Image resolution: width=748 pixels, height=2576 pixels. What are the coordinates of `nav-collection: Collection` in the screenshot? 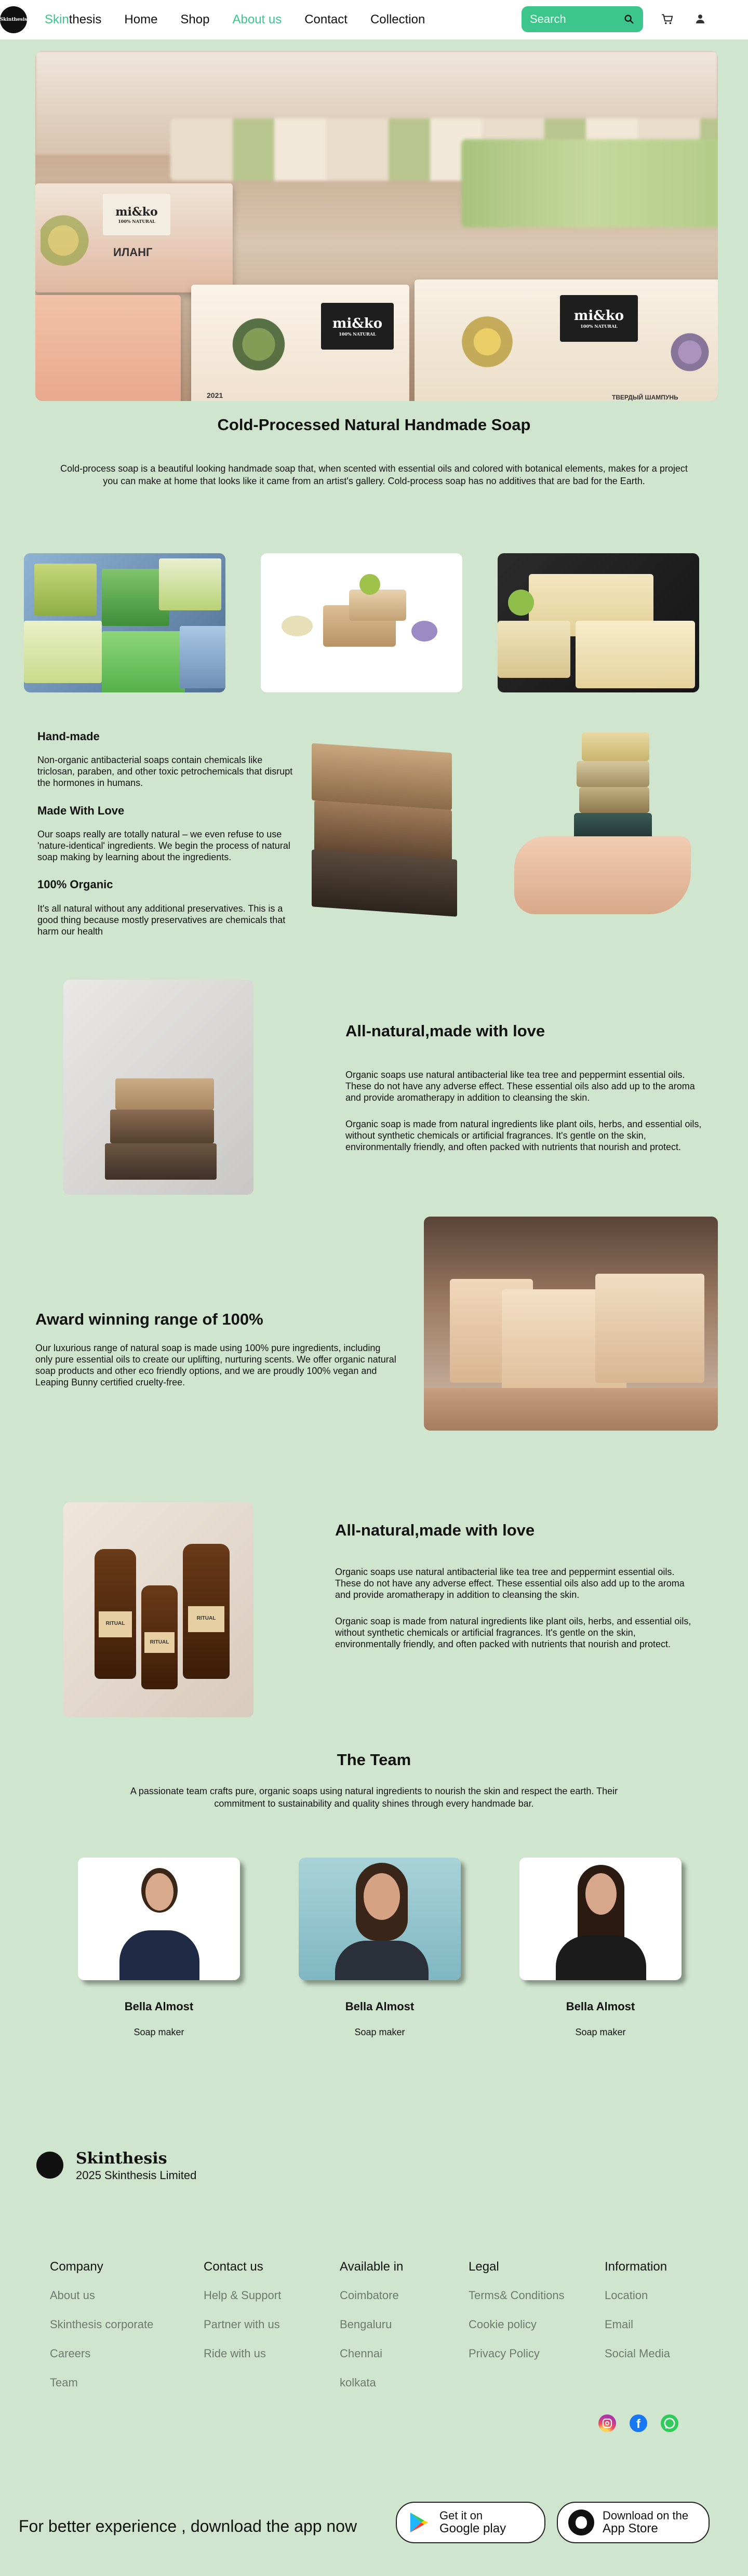 It's located at (398, 19).